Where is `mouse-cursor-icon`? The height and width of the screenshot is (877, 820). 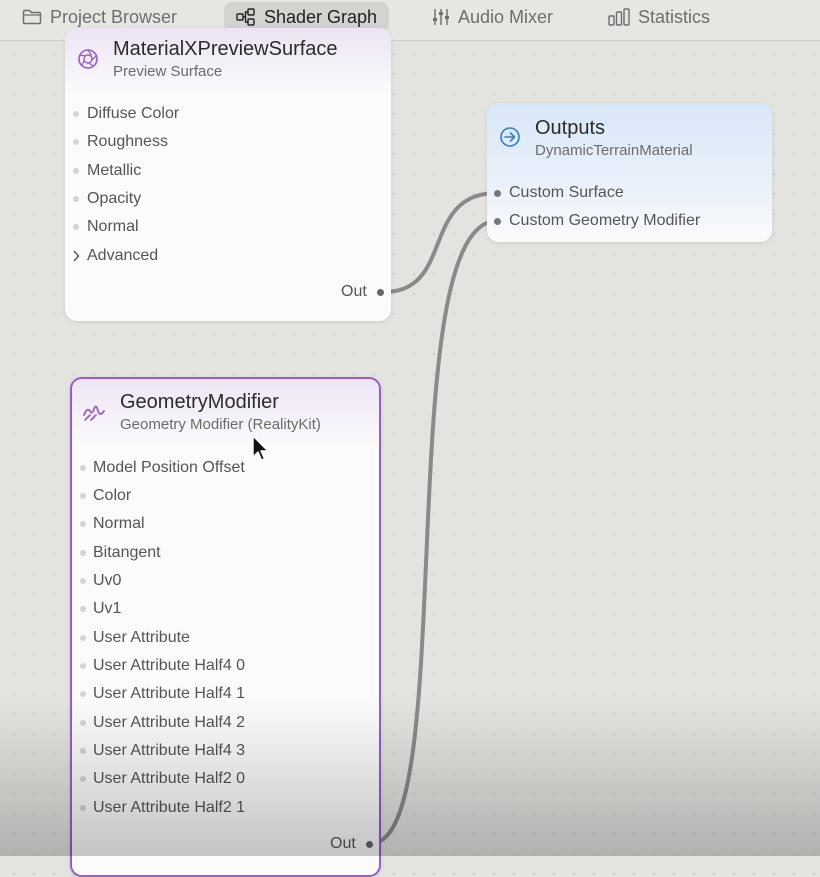 mouse-cursor-icon is located at coordinates (261, 451).